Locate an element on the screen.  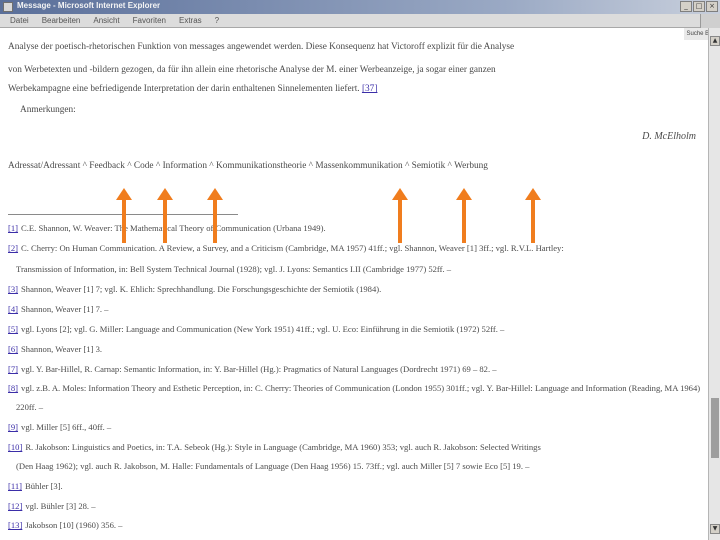
footnote-6: [6] Shannon, Weaver [1] 3. is located at coordinates (55, 349).